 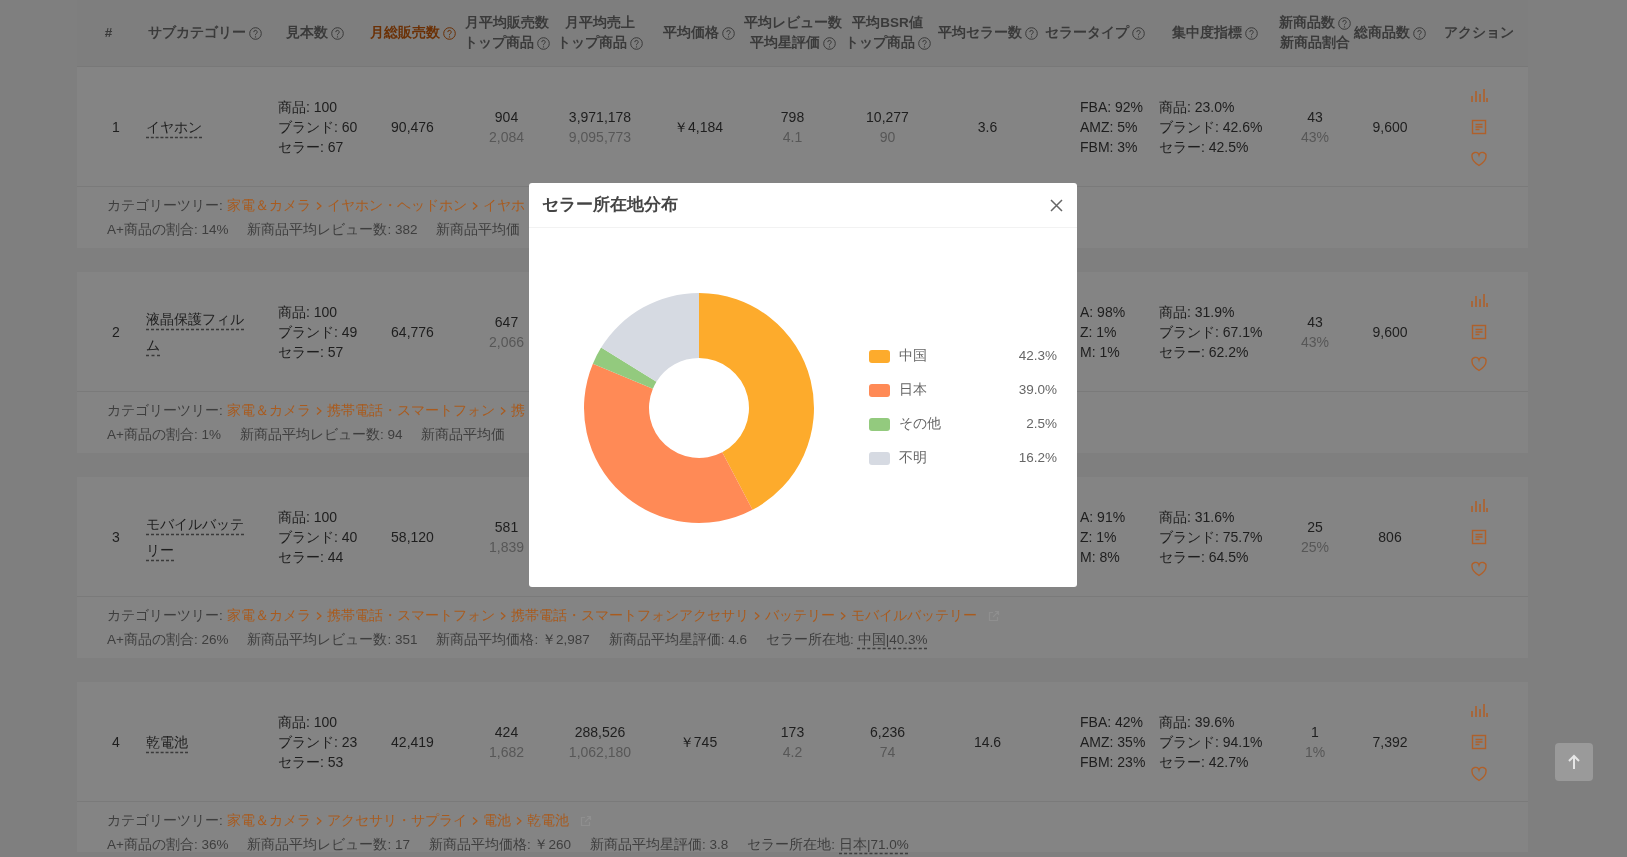 What do you see at coordinates (920, 424) in the screenshot?
I see `legend-label: その他` at bounding box center [920, 424].